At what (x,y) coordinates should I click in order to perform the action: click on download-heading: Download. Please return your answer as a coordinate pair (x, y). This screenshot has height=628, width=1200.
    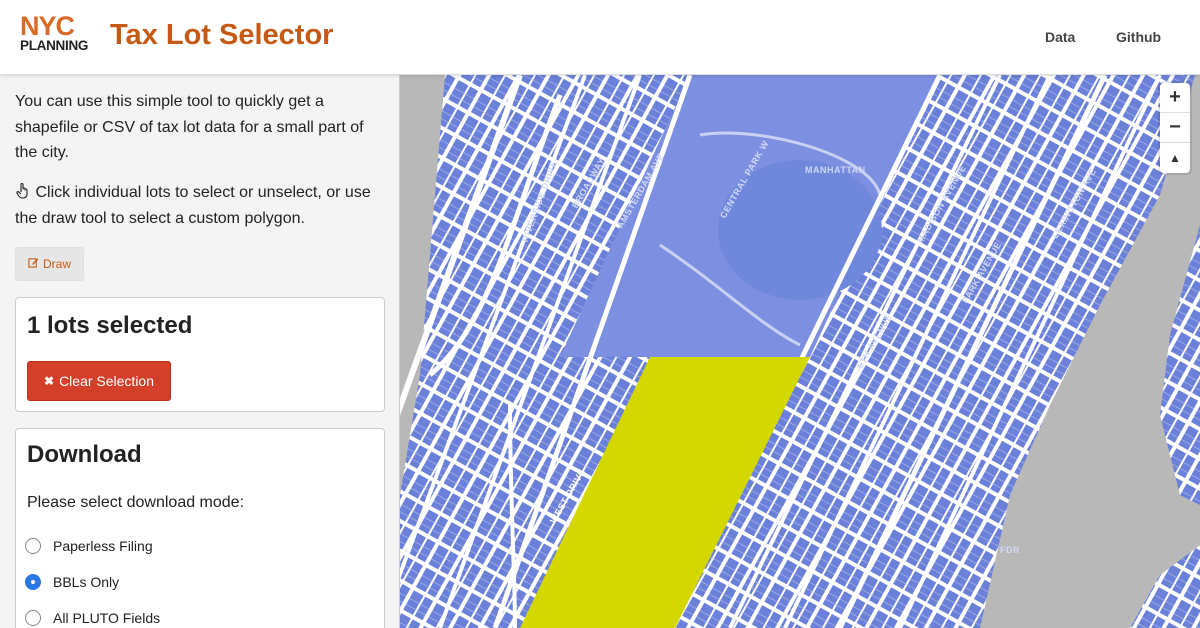
    Looking at the image, I should click on (84, 454).